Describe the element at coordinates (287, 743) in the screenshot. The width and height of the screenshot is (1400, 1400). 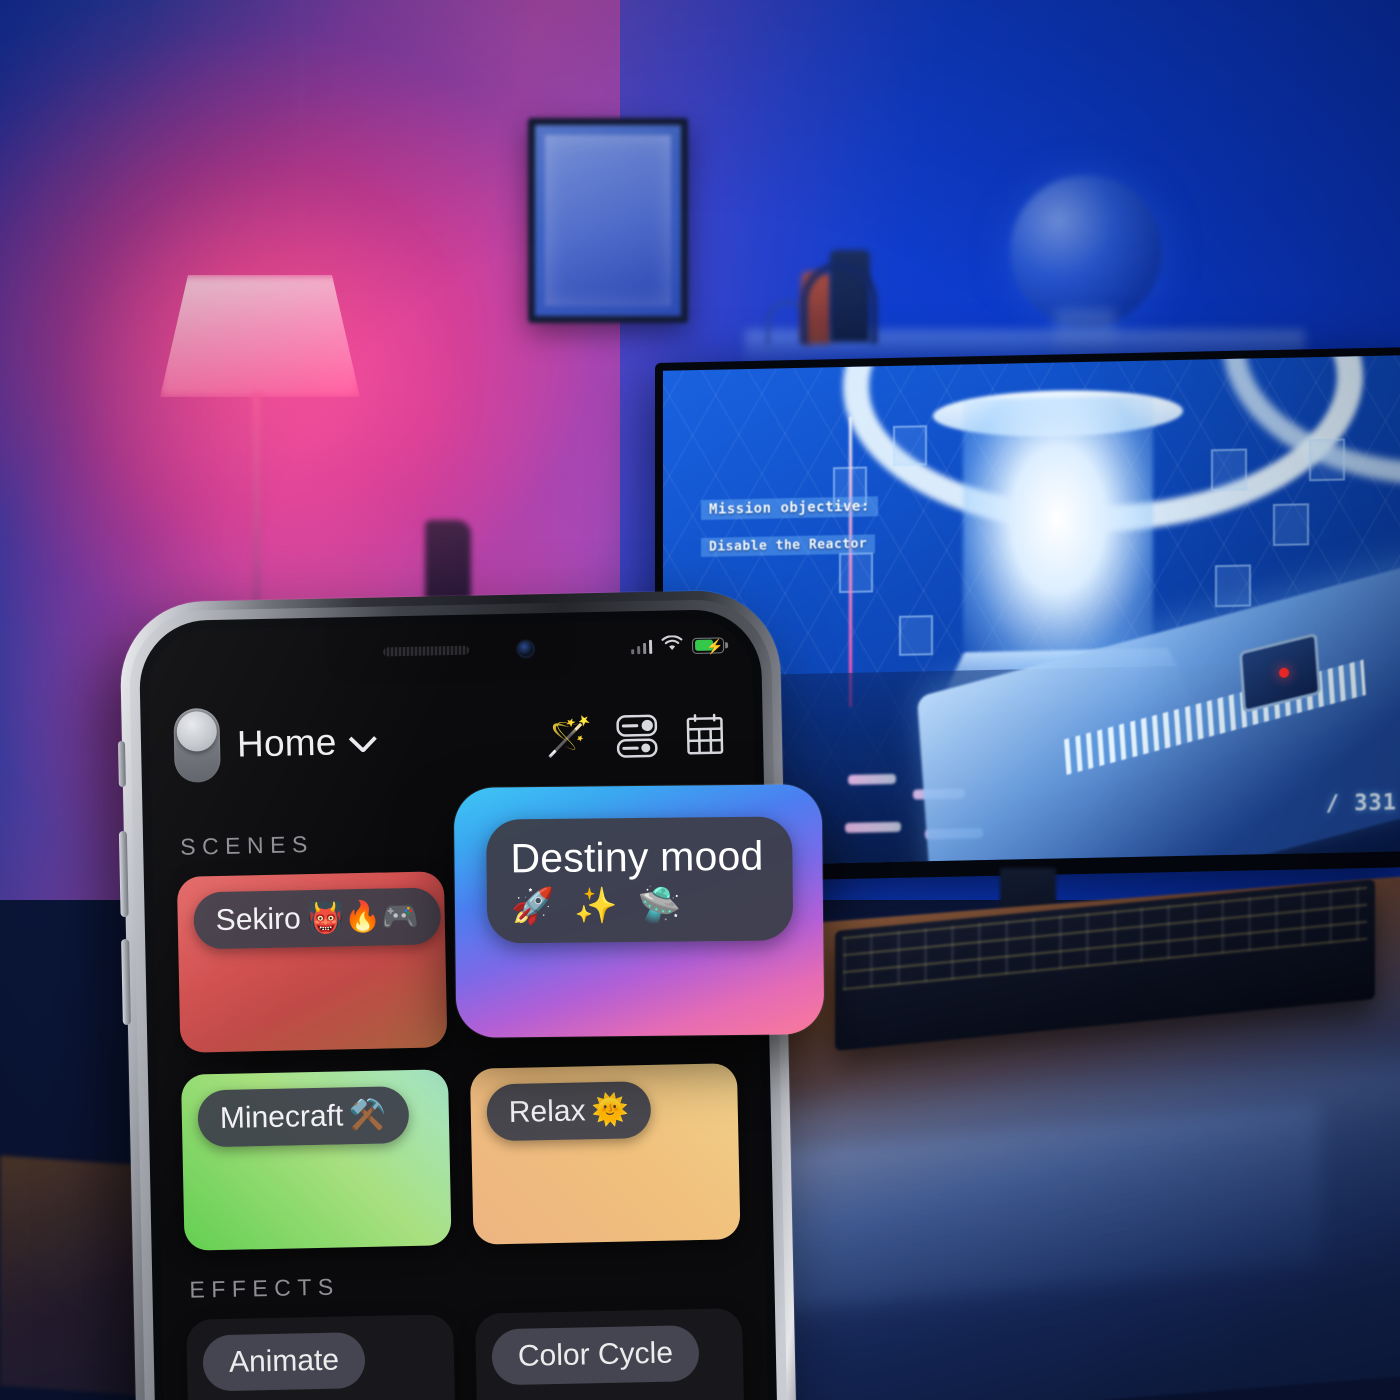
I see `home-selector-label: Home` at that location.